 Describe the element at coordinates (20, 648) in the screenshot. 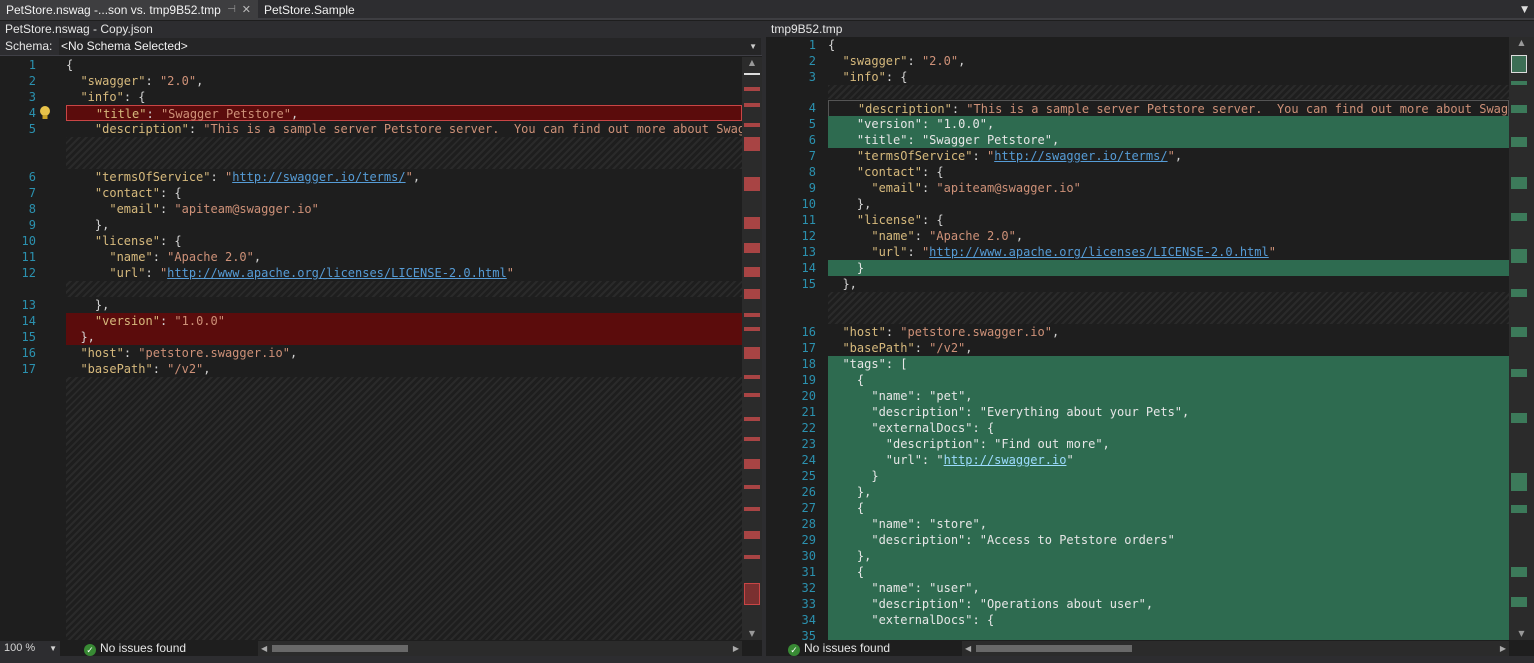

I see `zoom-value: 100 %` at that location.